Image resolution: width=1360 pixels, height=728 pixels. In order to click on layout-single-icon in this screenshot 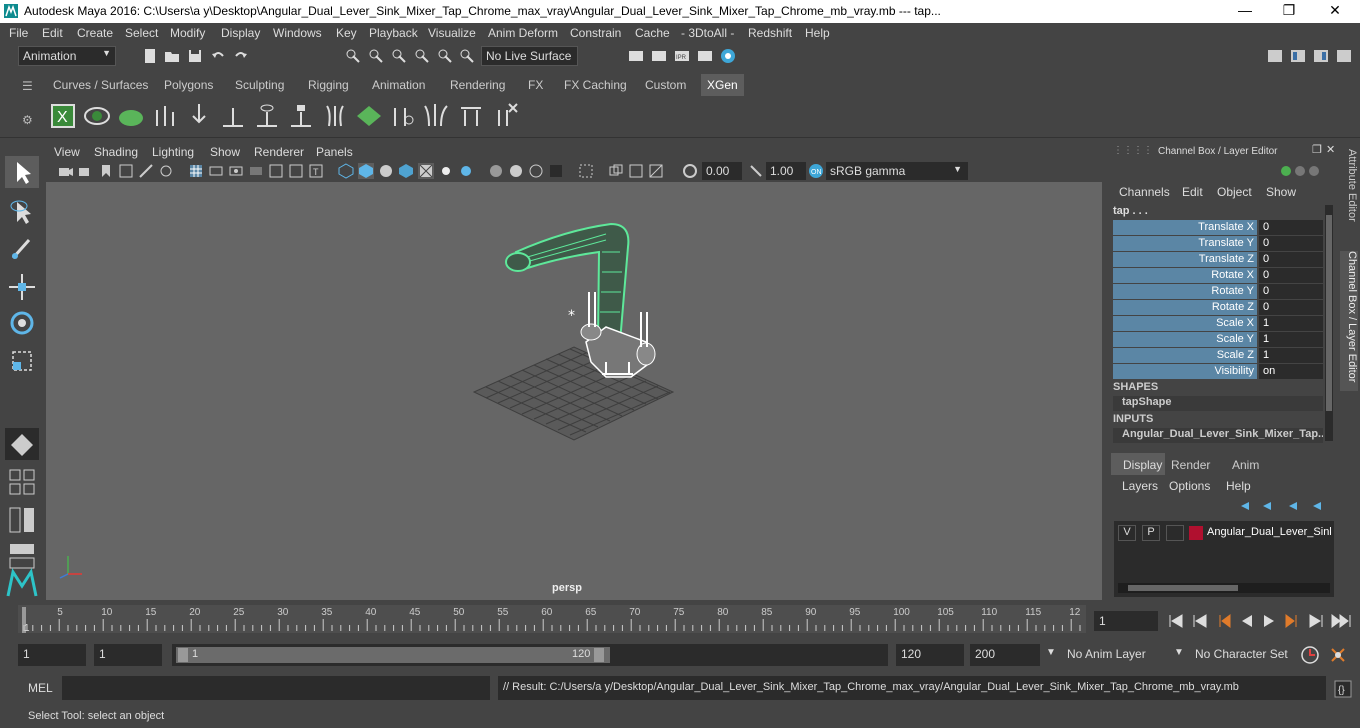, I will do `click(22, 444)`.